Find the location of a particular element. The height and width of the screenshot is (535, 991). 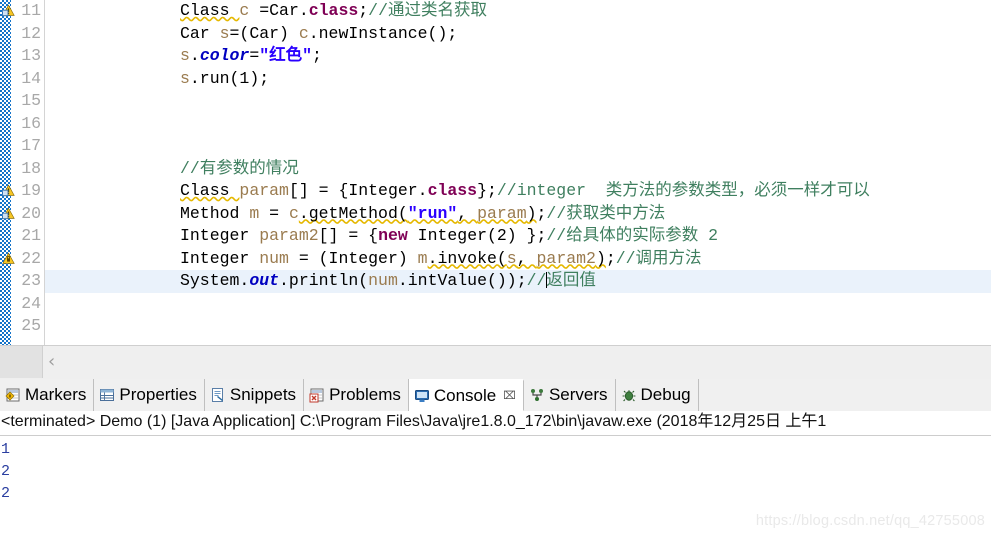

line-number-text: 14 is located at coordinates (31, 78).